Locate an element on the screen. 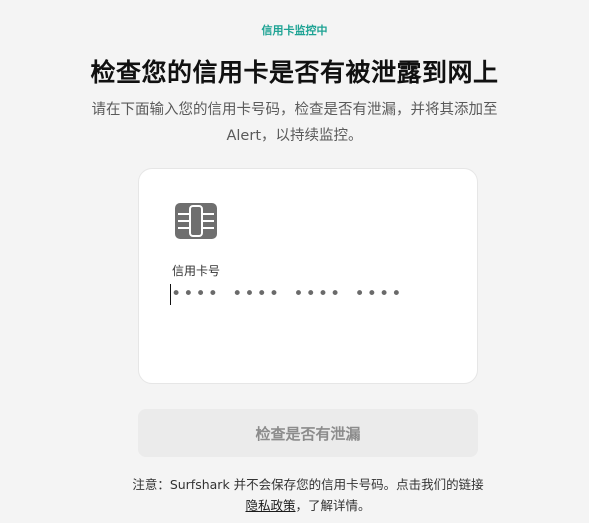 The image size is (589, 523). text-caret is located at coordinates (170, 294).